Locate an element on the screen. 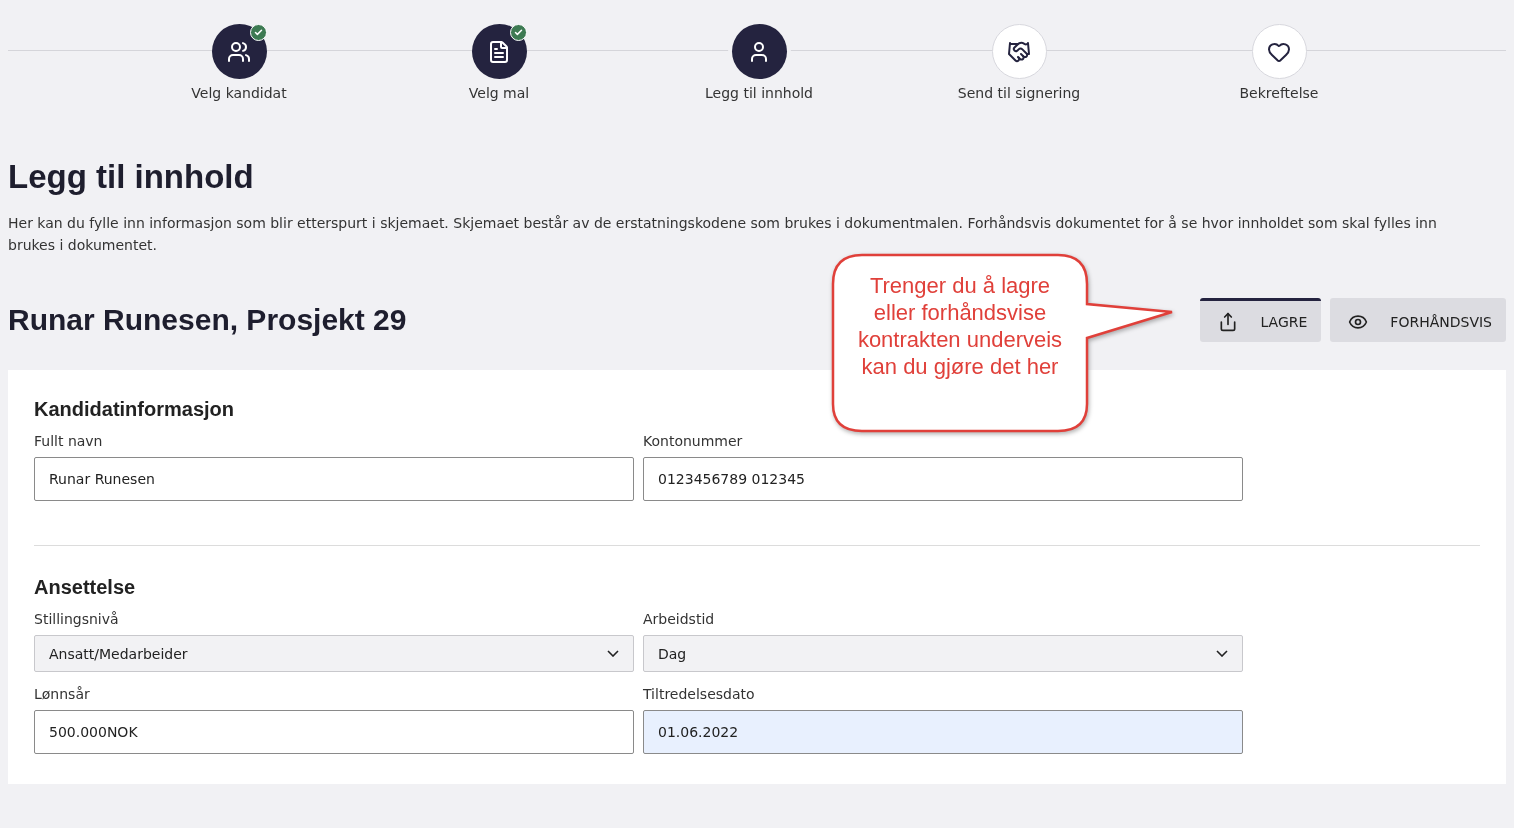 This screenshot has width=1514, height=828. field-label: Fullt navn is located at coordinates (69, 441).